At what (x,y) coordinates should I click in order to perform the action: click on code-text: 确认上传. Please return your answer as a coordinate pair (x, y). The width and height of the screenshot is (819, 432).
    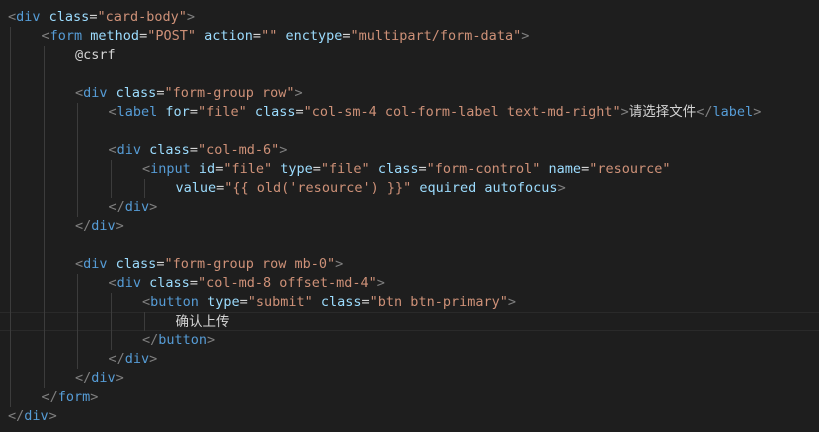
    Looking at the image, I should click on (203, 322).